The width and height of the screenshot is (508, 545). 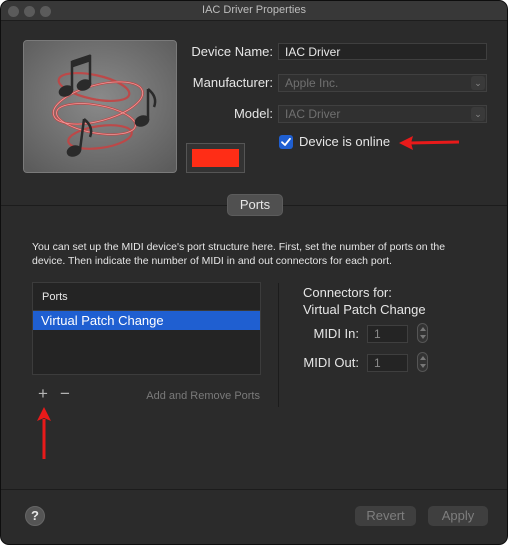 What do you see at coordinates (102, 320) in the screenshot?
I see `port-name: Virtual Patch Change` at bounding box center [102, 320].